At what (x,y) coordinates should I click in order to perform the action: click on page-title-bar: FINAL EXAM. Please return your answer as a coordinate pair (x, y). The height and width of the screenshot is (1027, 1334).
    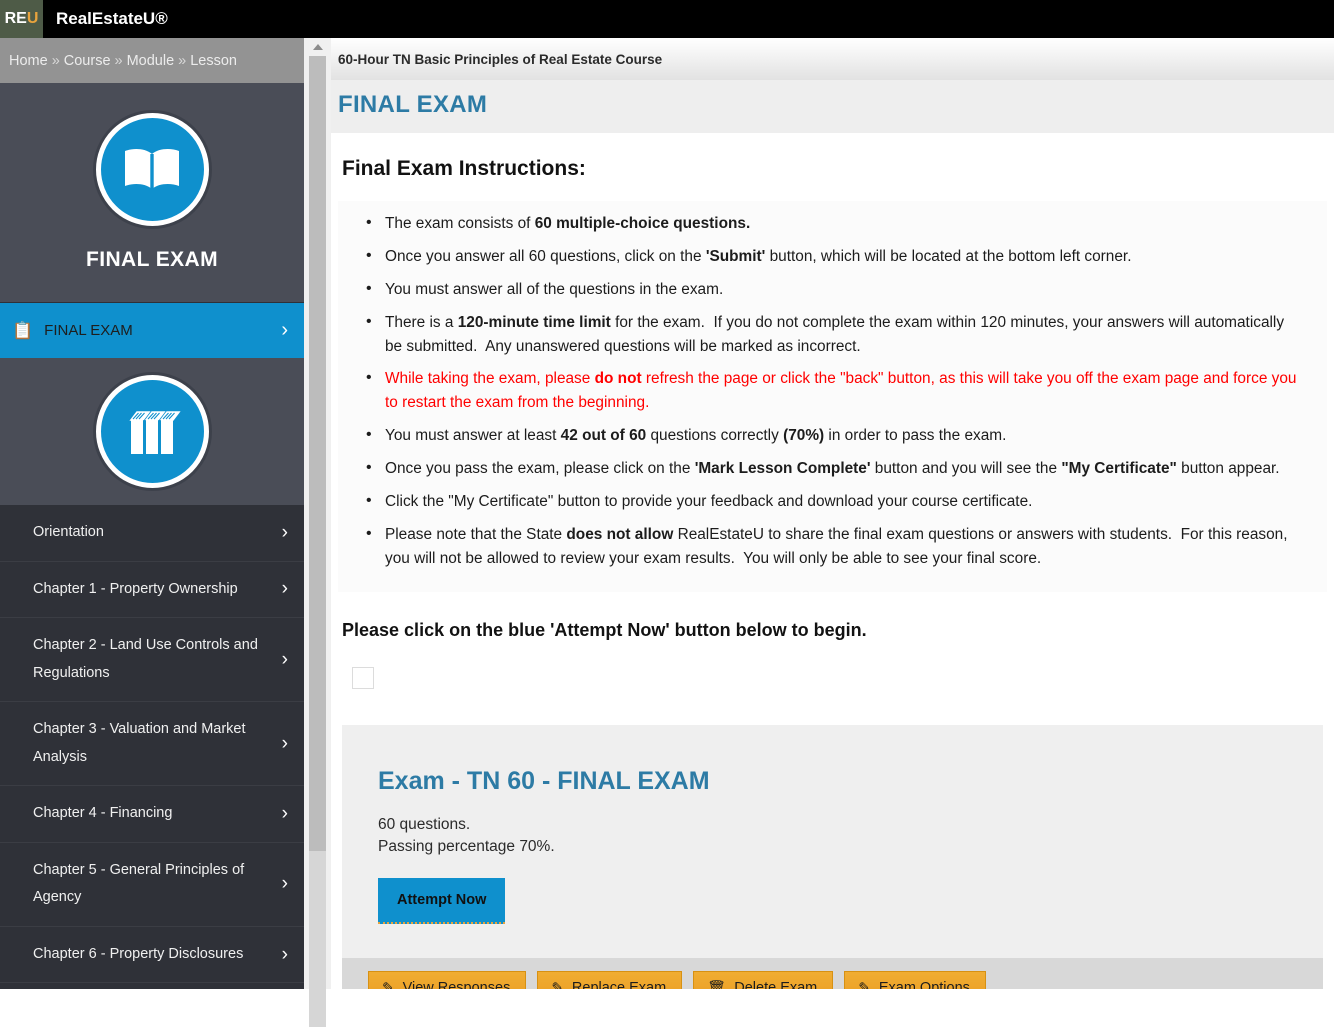
    Looking at the image, I should click on (832, 106).